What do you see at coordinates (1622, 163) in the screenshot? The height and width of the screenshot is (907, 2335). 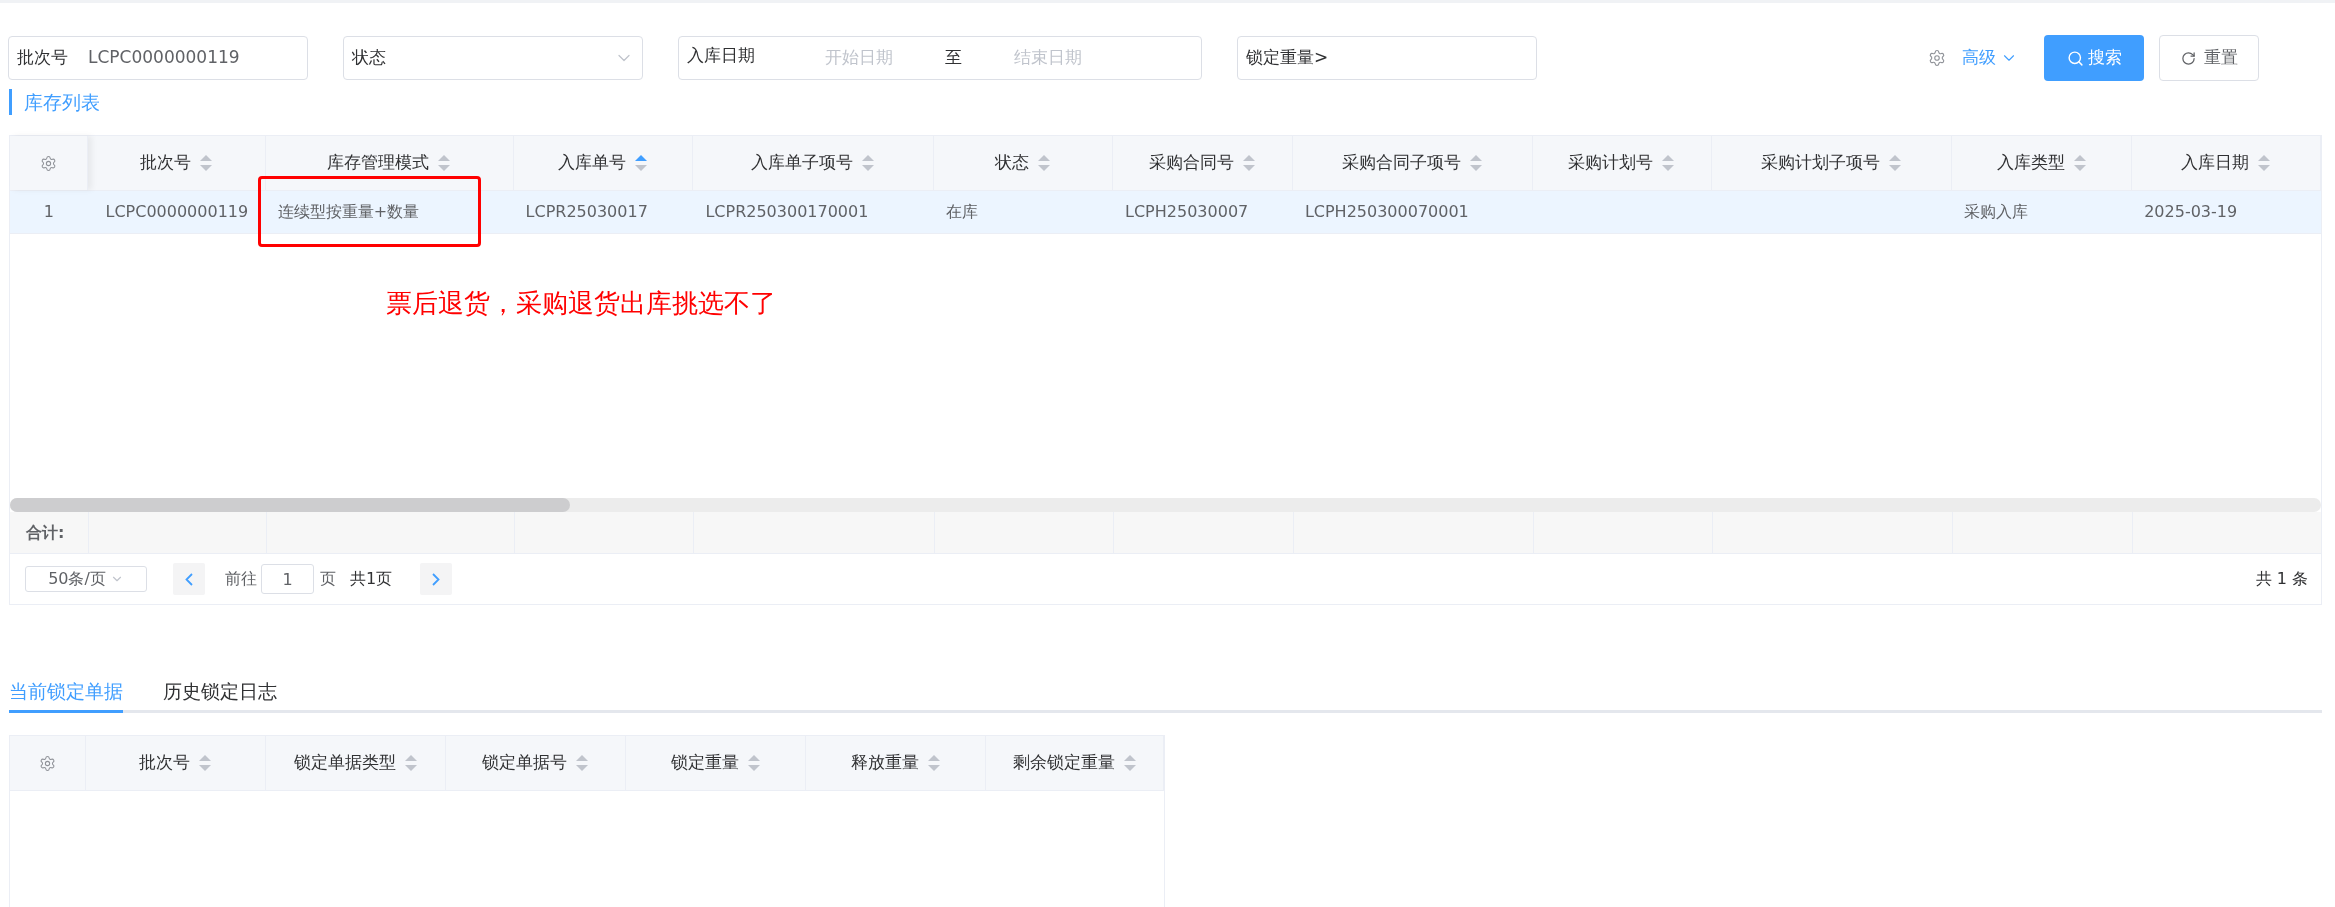 I see `column-header: 采购计划号` at bounding box center [1622, 163].